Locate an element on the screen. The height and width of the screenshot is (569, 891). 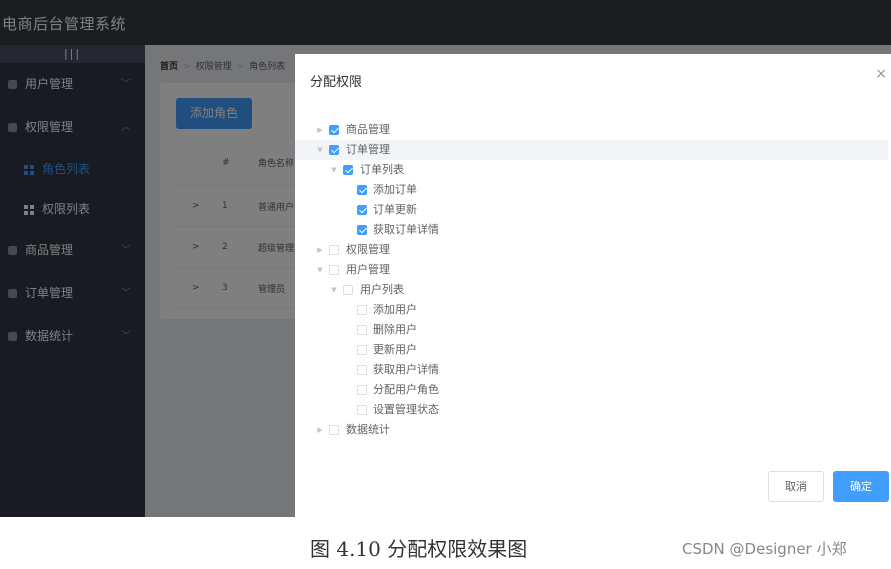
tree-node: ▶ 商品管理 is located at coordinates (593, 130).